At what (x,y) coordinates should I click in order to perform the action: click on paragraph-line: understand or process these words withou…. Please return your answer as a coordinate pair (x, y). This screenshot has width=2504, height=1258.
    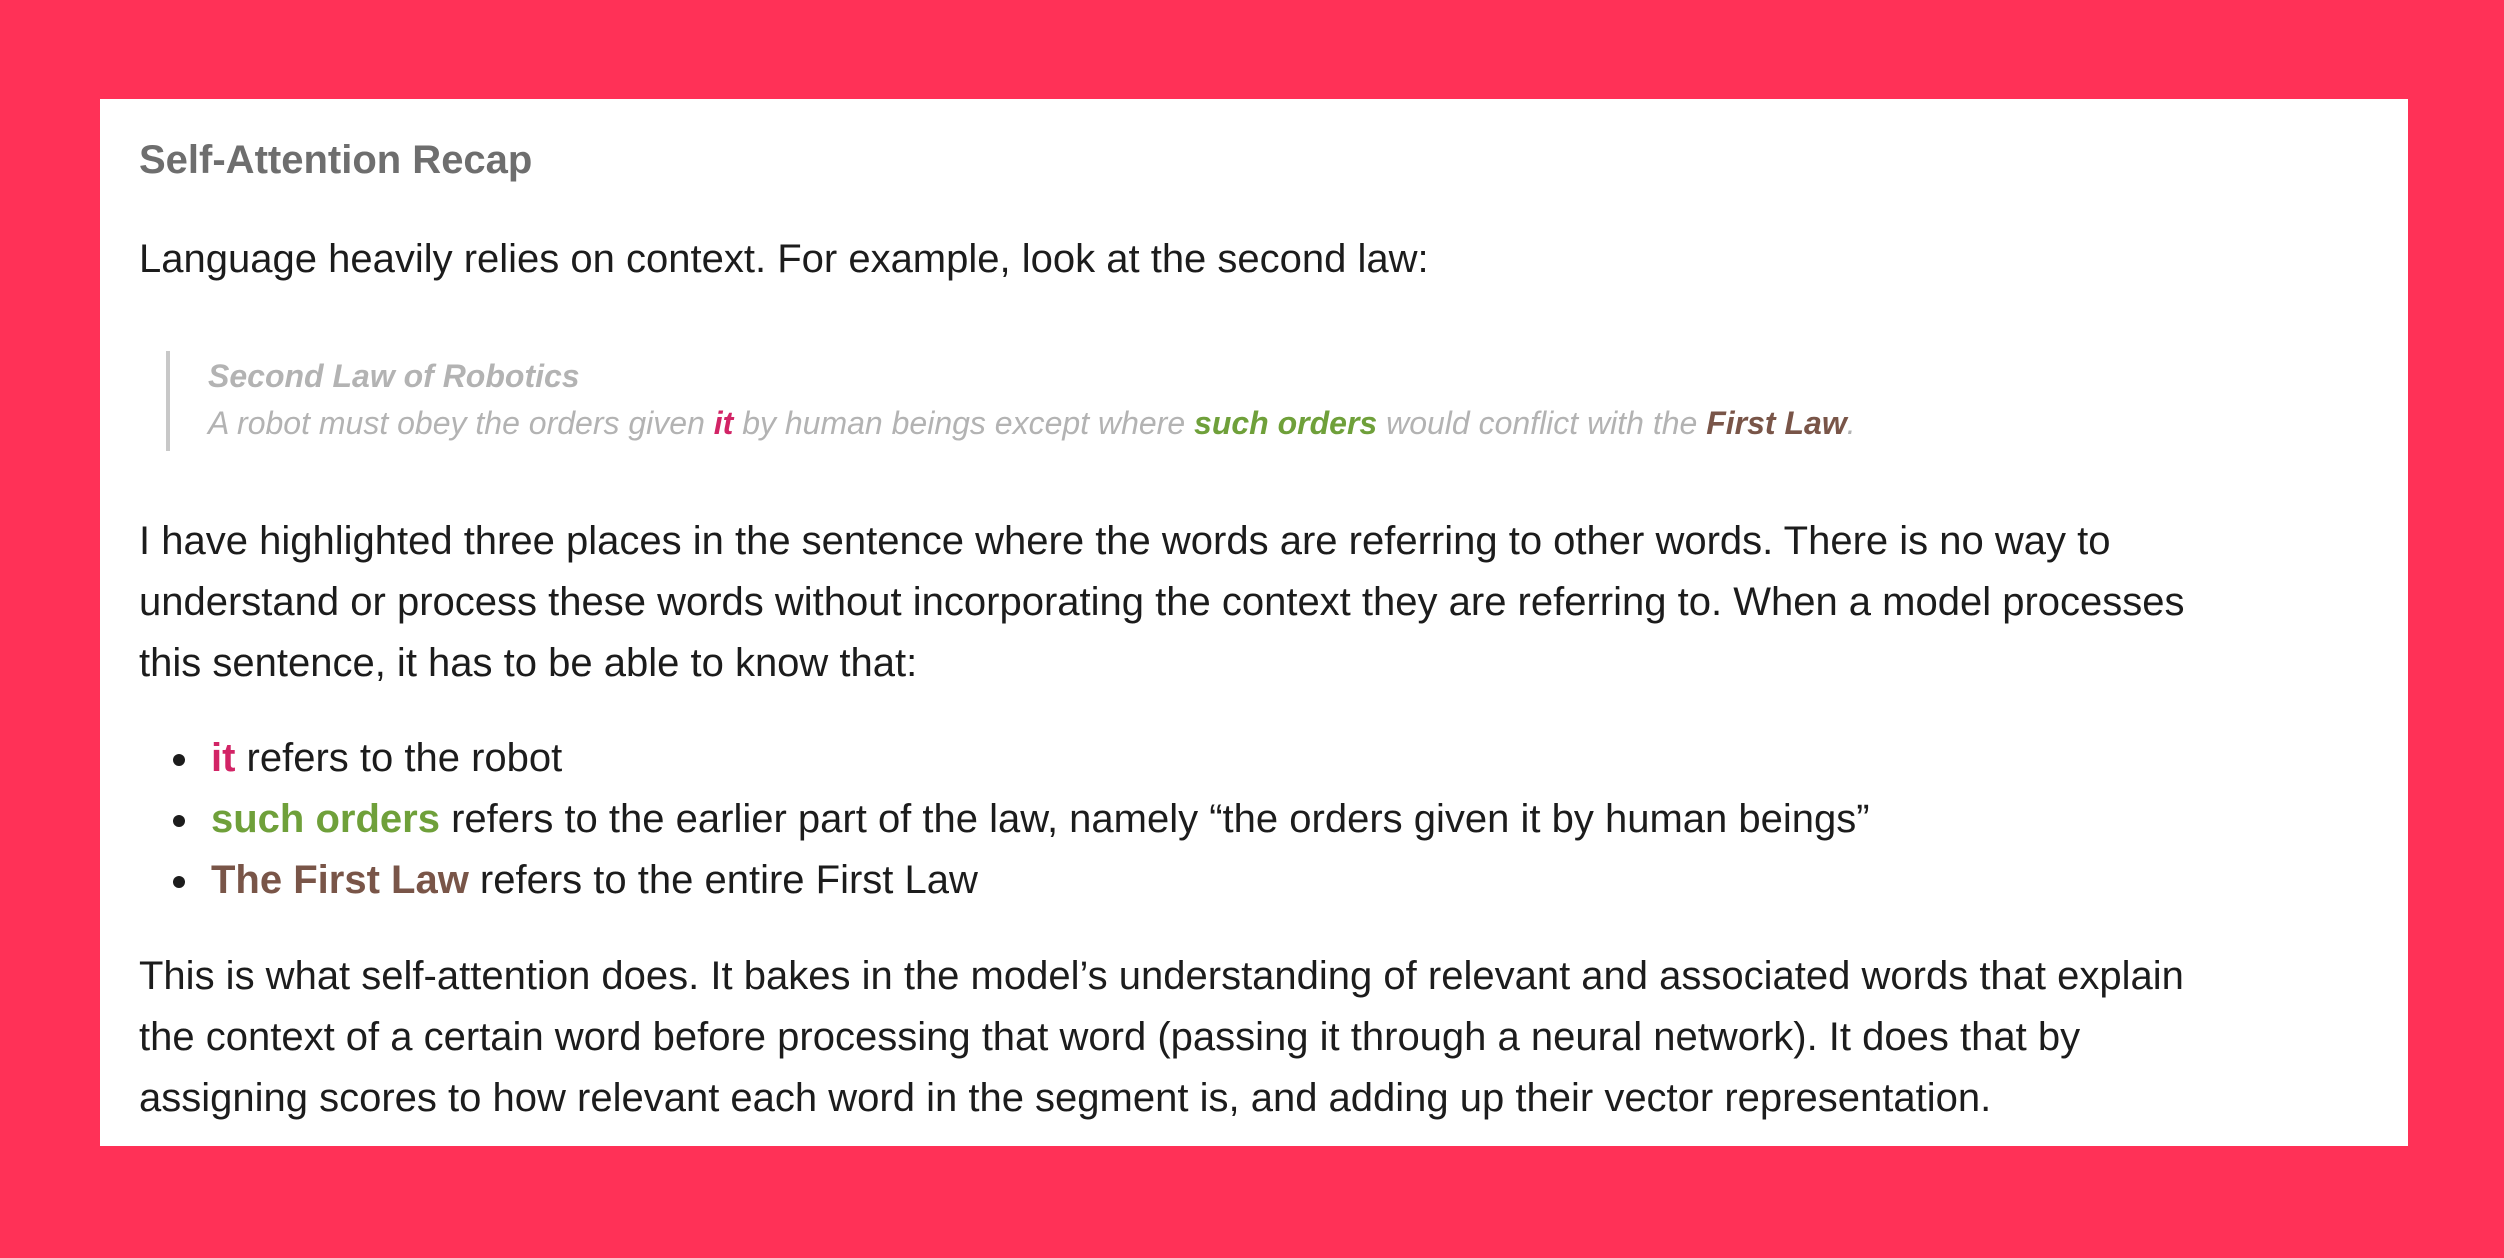
    Looking at the image, I should click on (1162, 602).